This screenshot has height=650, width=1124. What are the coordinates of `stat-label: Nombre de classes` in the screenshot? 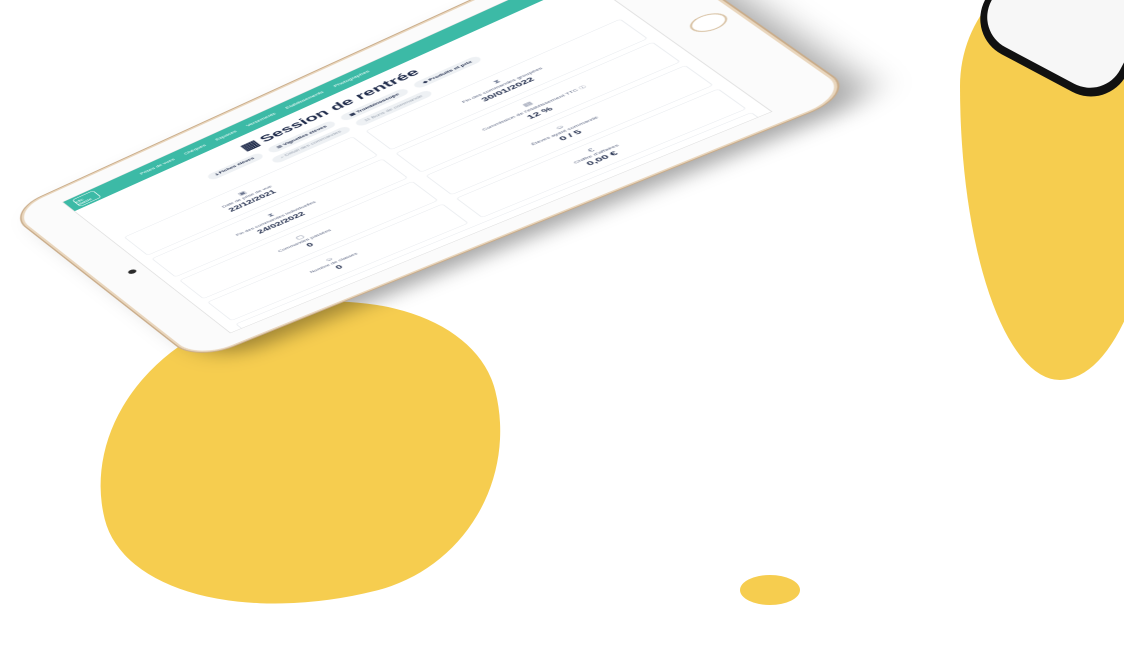 It's located at (334, 263).